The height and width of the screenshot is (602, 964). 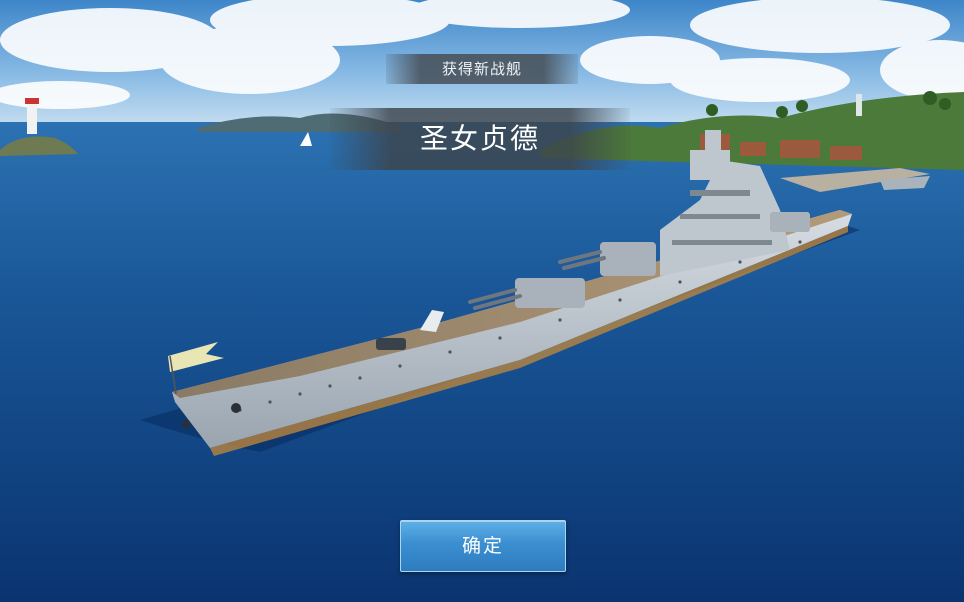 What do you see at coordinates (482, 69) in the screenshot?
I see `new-ship-header: 获得新战舰` at bounding box center [482, 69].